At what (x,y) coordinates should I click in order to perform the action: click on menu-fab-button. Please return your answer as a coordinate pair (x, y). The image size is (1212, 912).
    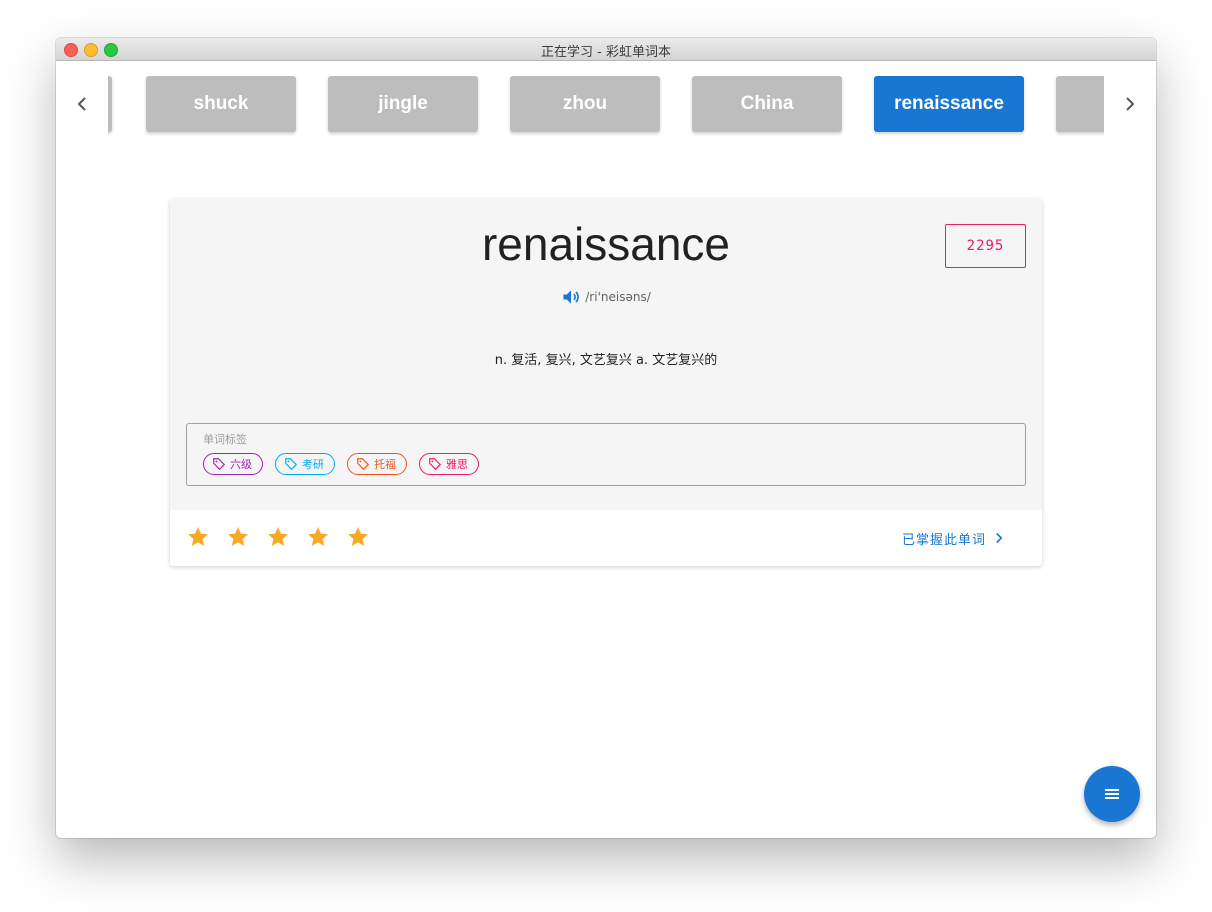
    Looking at the image, I should click on (1112, 794).